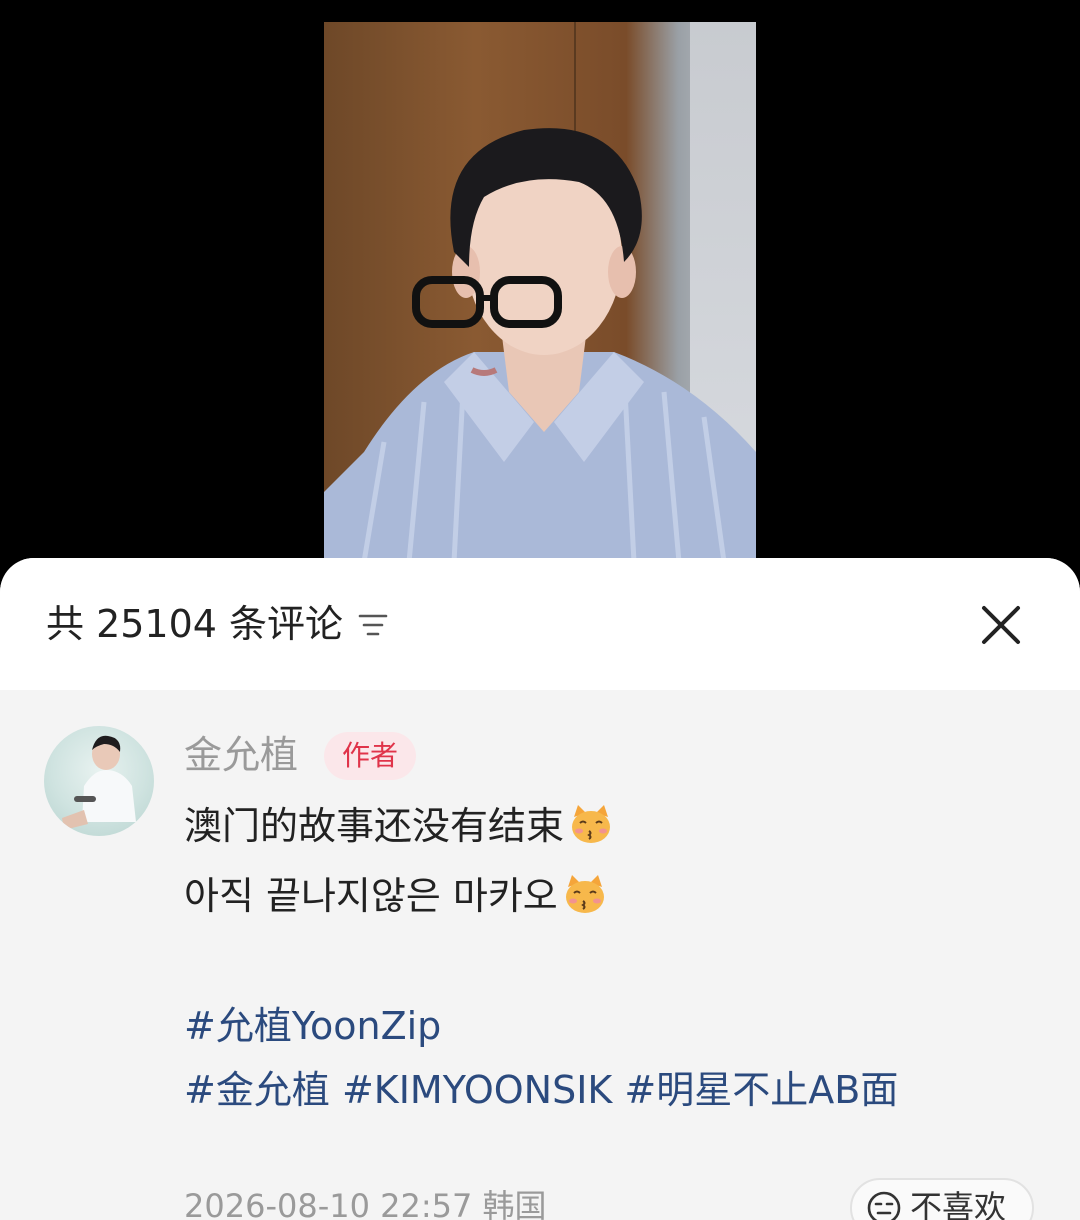 The width and height of the screenshot is (1080, 1220). Describe the element at coordinates (195, 624) in the screenshot. I see `comments-count-title: 共 25104 条评论` at that location.